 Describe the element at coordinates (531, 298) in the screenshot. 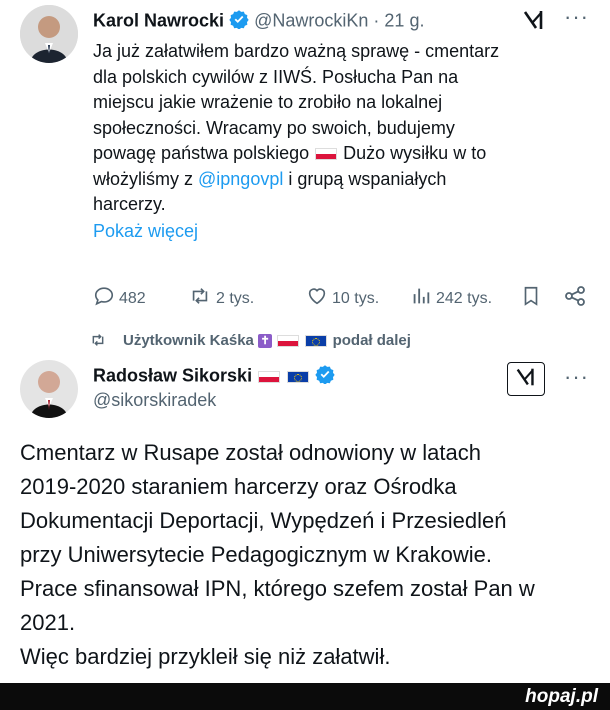

I see `bookmark-icon` at that location.